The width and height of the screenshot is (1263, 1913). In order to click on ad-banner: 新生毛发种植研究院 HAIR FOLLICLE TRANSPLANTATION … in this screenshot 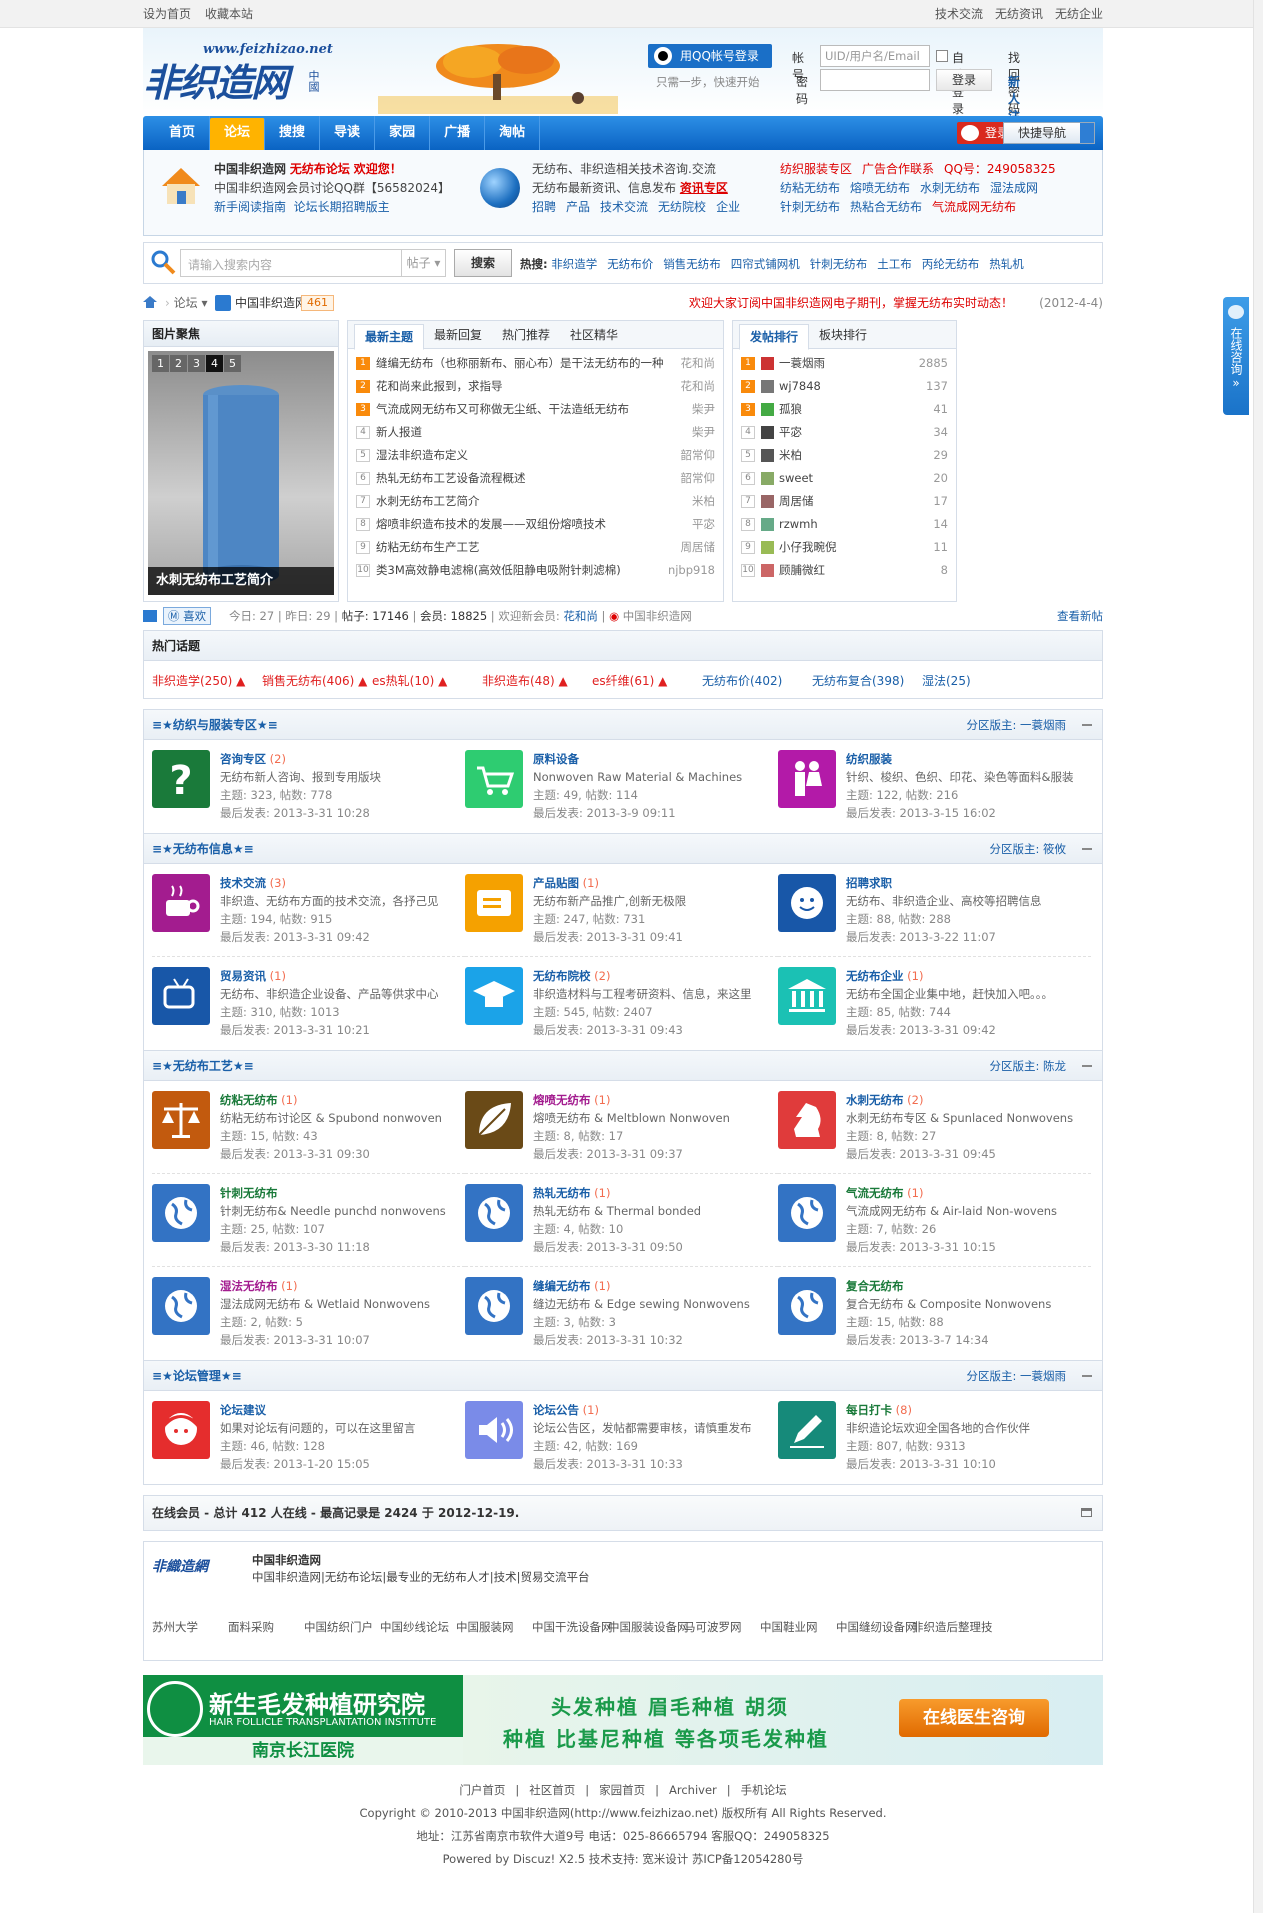, I will do `click(623, 1720)`.